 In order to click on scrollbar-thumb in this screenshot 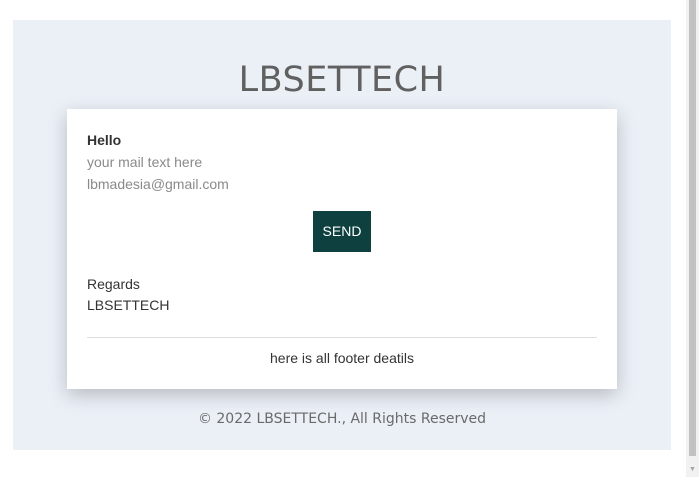, I will do `click(692, 228)`.